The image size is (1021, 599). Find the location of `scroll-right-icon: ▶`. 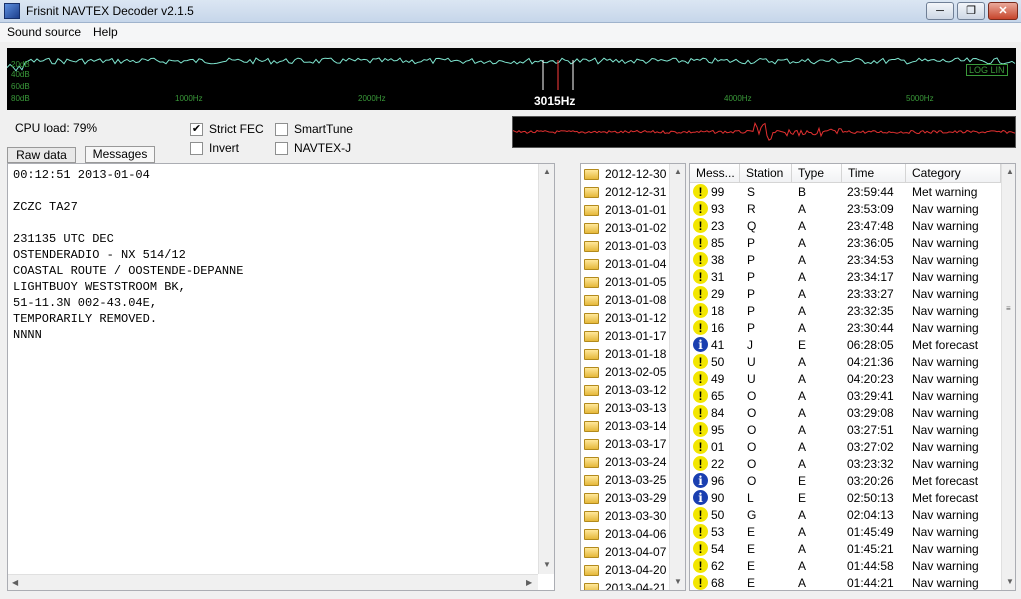

scroll-right-icon: ▶ is located at coordinates (529, 582).